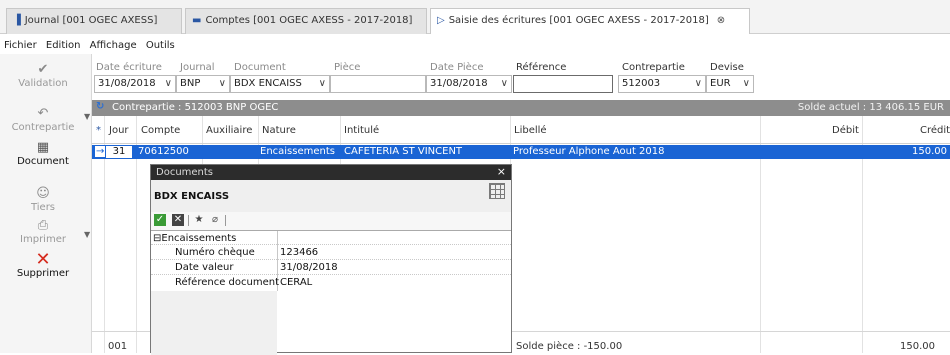 Image resolution: width=950 pixels, height=355 pixels. Describe the element at coordinates (299, 252) in the screenshot. I see `property-value: 123466` at that location.